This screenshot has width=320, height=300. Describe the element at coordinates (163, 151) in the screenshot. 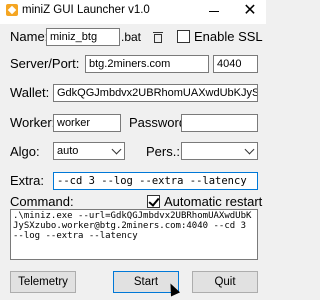

I see `pers-label: Pers.:` at that location.